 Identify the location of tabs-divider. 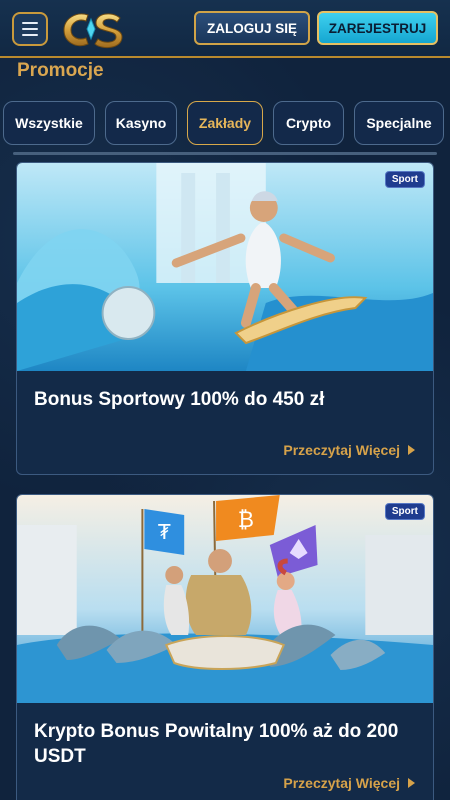
(225, 153).